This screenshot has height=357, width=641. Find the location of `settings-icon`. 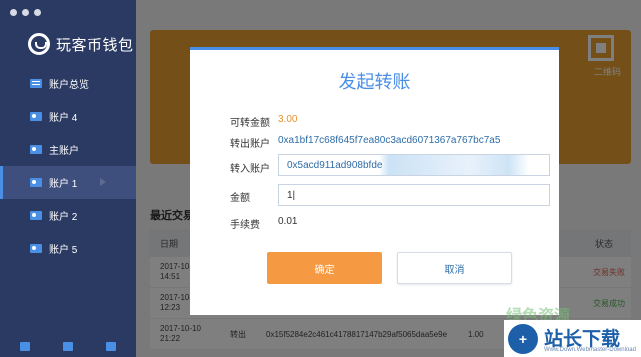

settings-icon is located at coordinates (110, 346).